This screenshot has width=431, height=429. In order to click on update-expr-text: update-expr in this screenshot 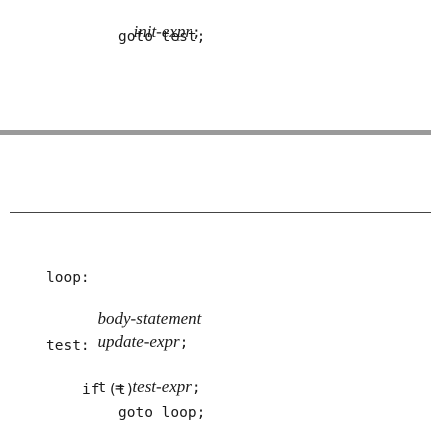, I will do `click(138, 341)`.